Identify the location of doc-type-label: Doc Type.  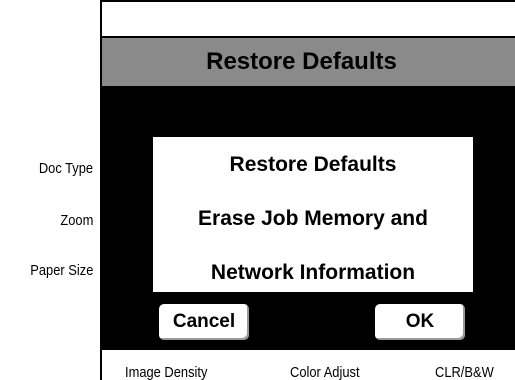
(65, 168).